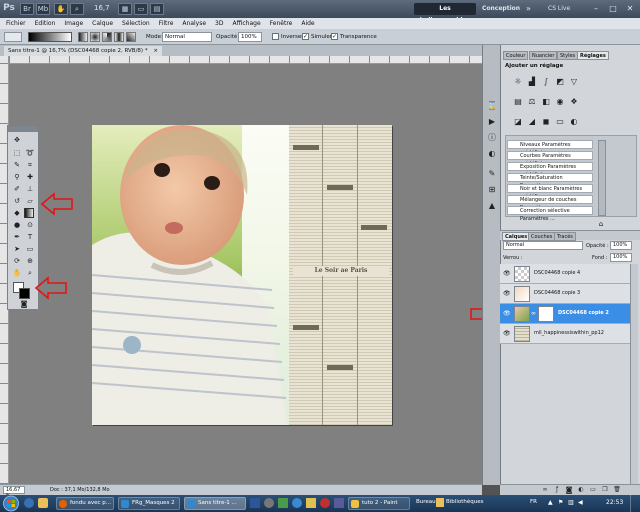 The image size is (640, 512). What do you see at coordinates (550, 148) in the screenshot?
I see `preset-niveaux: Niveaux Paramètres prédéfini` at bounding box center [550, 148].